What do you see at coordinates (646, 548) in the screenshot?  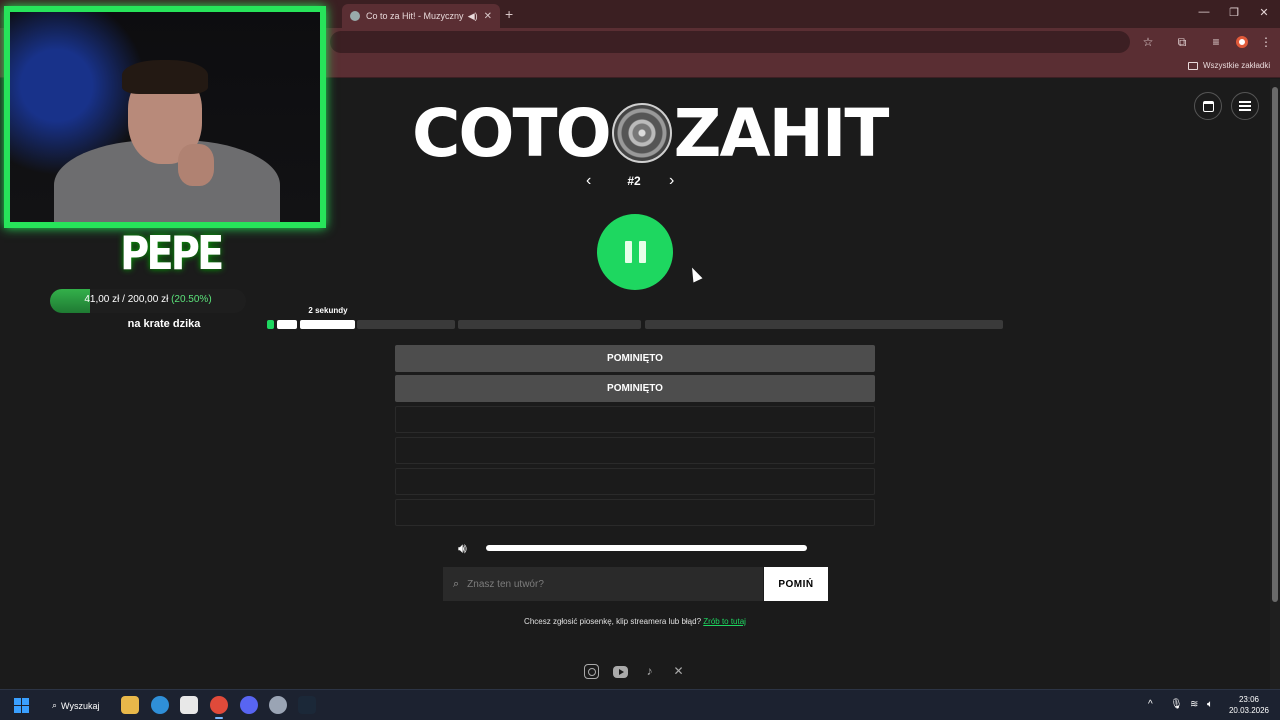 I see `volume-slider` at bounding box center [646, 548].